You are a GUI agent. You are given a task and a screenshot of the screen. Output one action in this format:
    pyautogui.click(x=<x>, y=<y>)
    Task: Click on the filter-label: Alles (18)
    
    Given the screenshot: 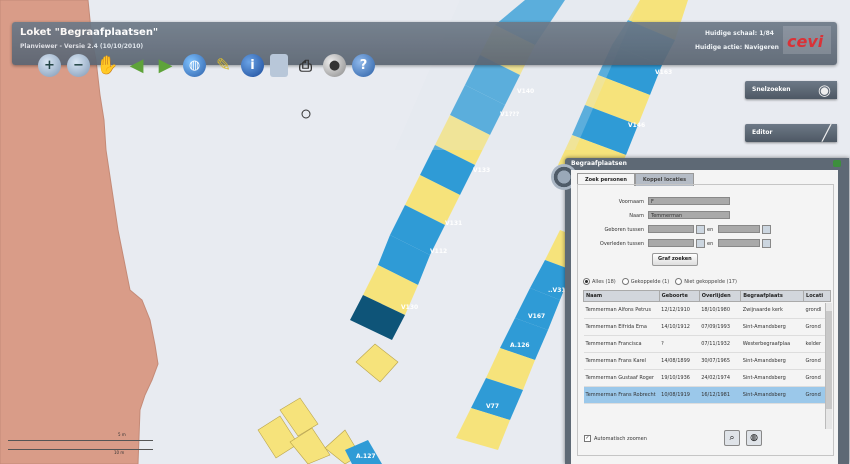 What is the action you would take?
    pyautogui.click(x=604, y=281)
    